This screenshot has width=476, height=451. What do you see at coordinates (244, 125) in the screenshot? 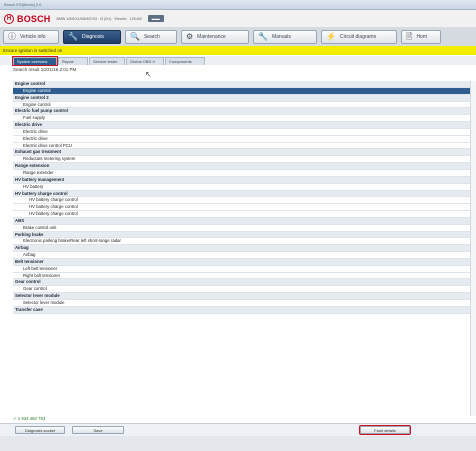
I see `tree-group-header: Electric drive` at bounding box center [244, 125].